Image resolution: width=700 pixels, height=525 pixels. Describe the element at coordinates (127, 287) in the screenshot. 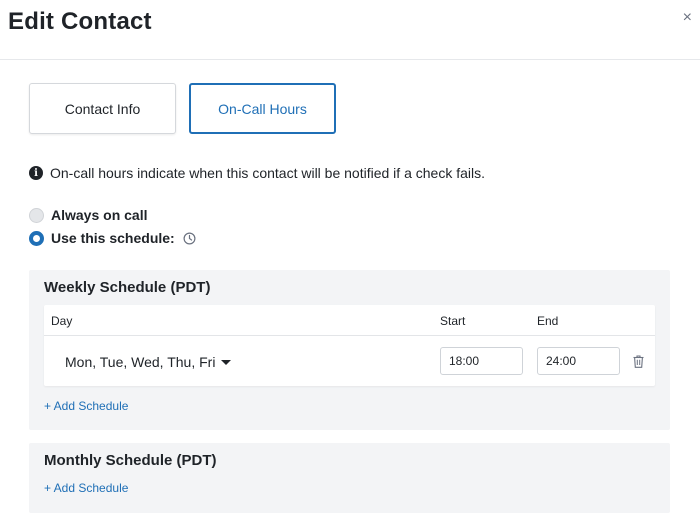

I see `weekly-schedule-title: Weekly Schedule (PDT)` at that location.